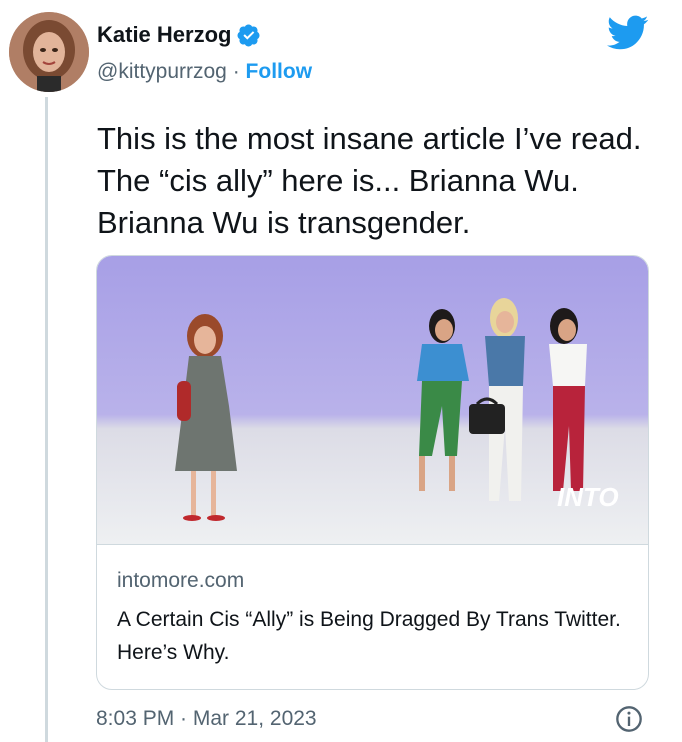  What do you see at coordinates (181, 580) in the screenshot?
I see `card-domain: intomore.com` at bounding box center [181, 580].